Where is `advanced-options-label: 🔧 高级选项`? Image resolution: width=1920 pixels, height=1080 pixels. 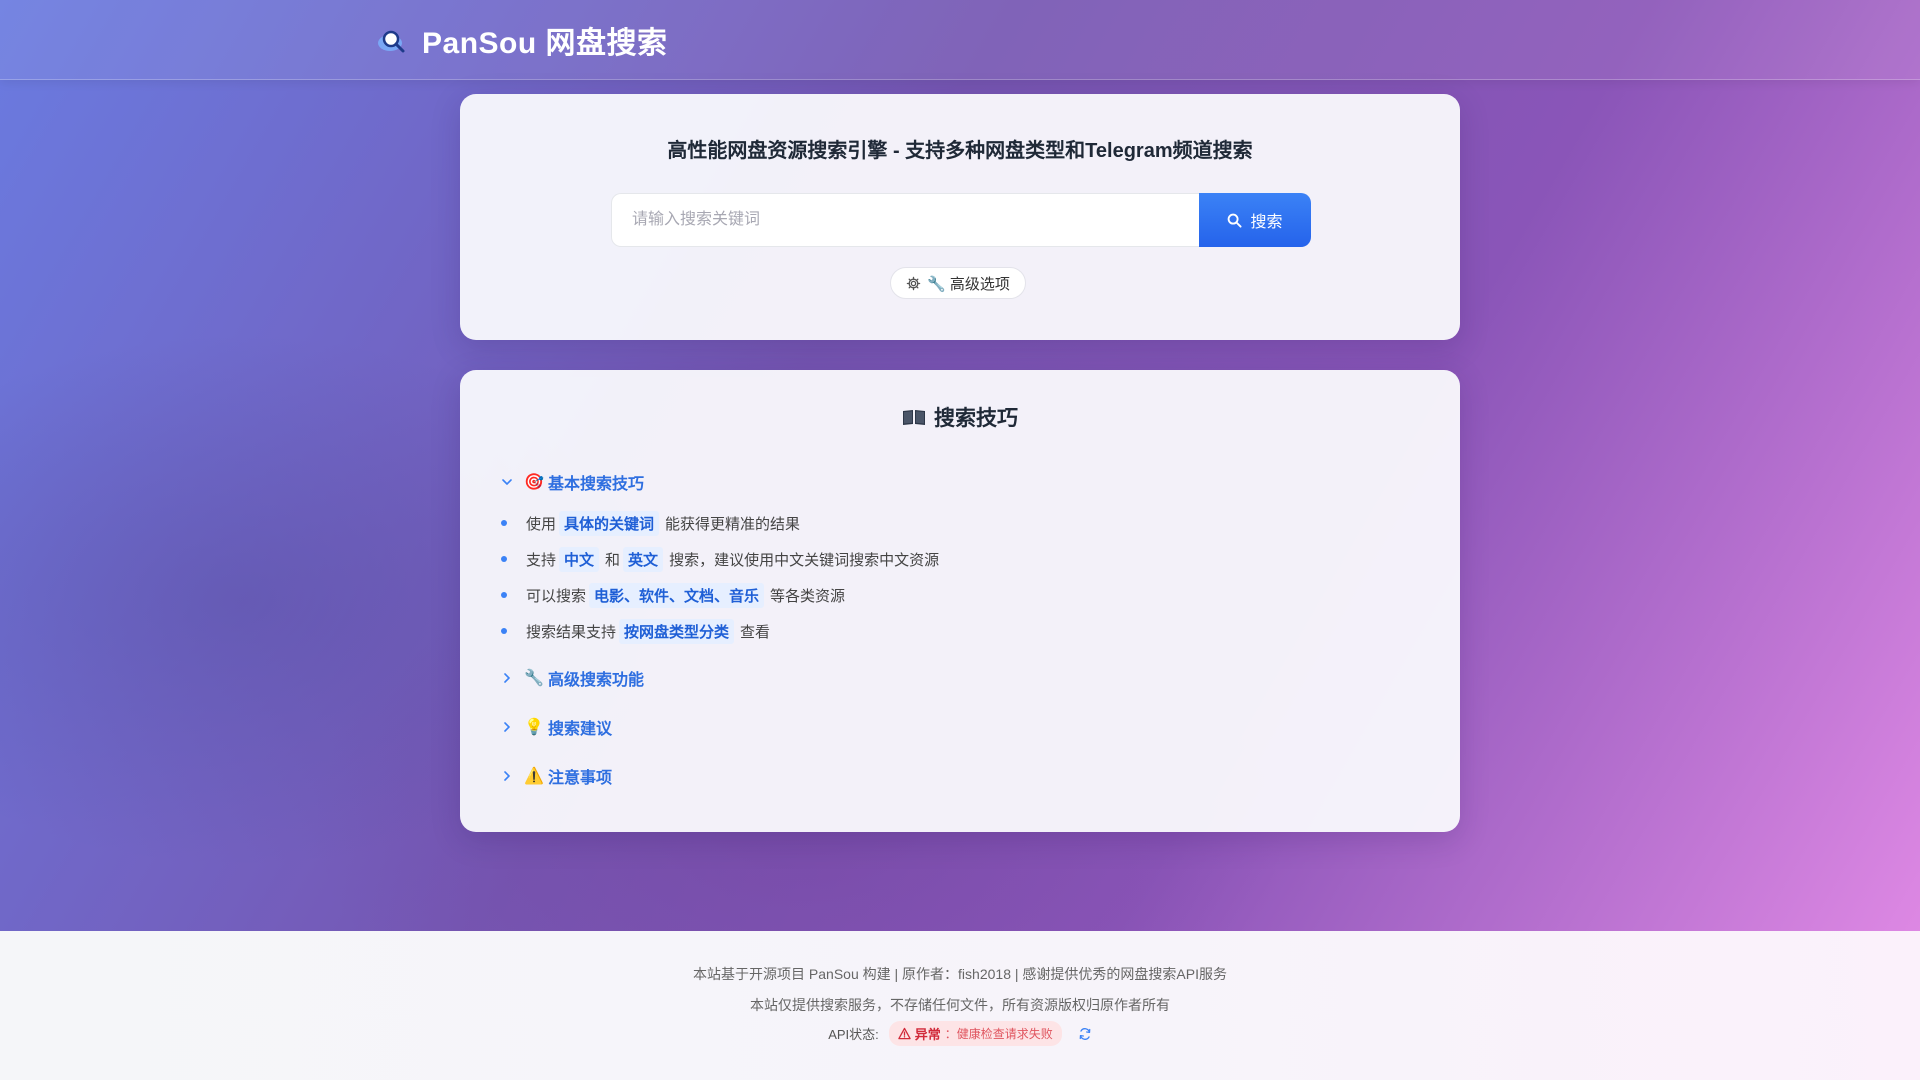
advanced-options-label: 🔧 高级选项 is located at coordinates (968, 284).